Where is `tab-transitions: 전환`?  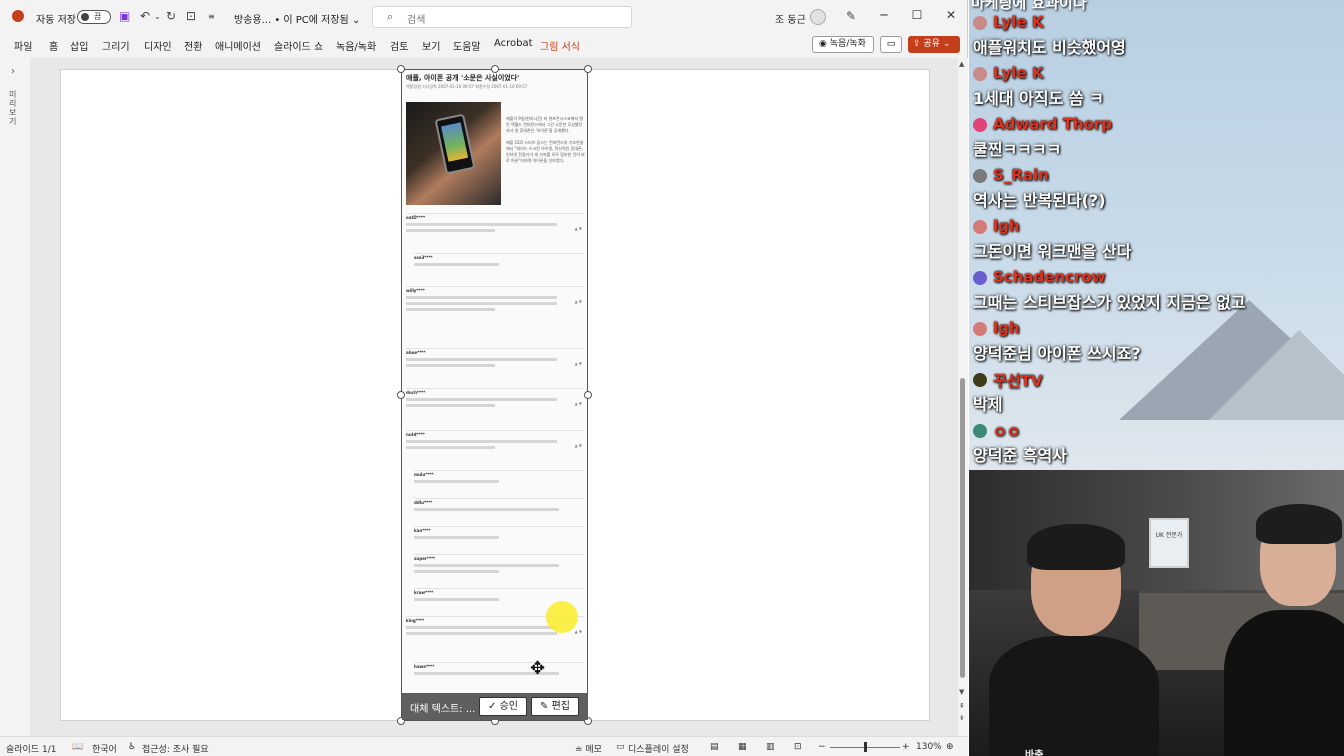 tab-transitions: 전환 is located at coordinates (193, 45).